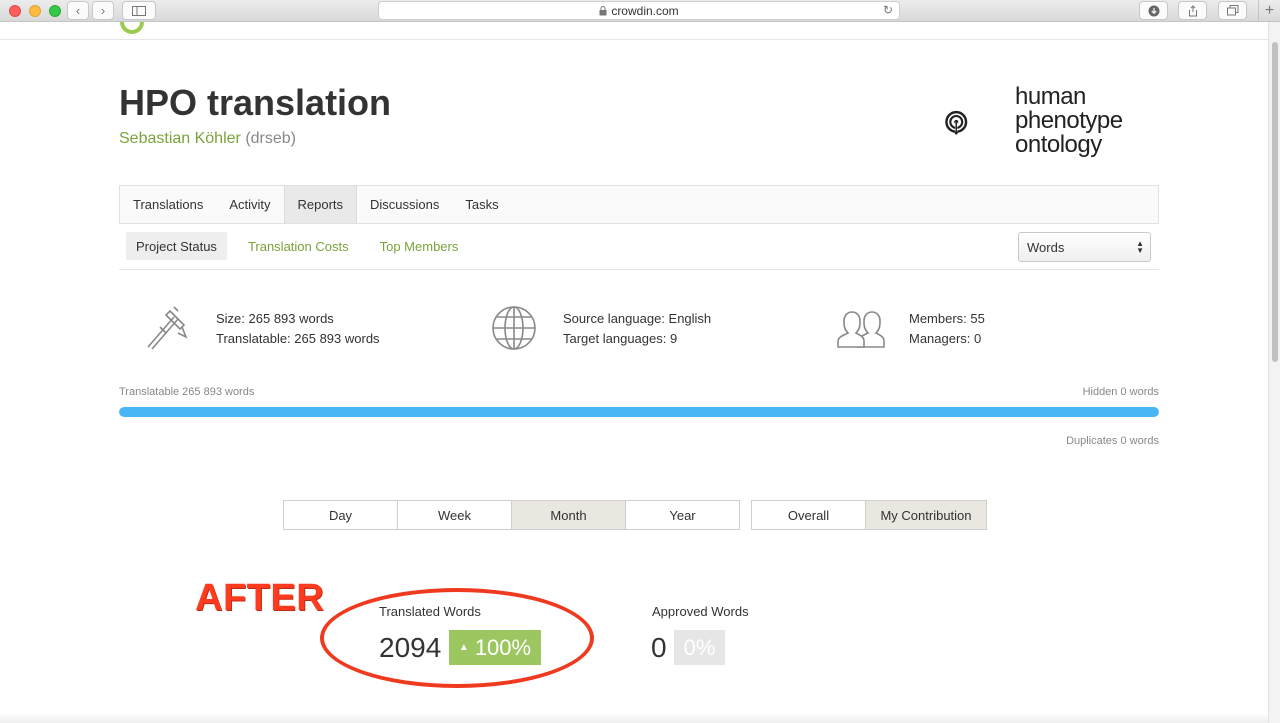  I want to click on period-day-button: Day, so click(340, 515).